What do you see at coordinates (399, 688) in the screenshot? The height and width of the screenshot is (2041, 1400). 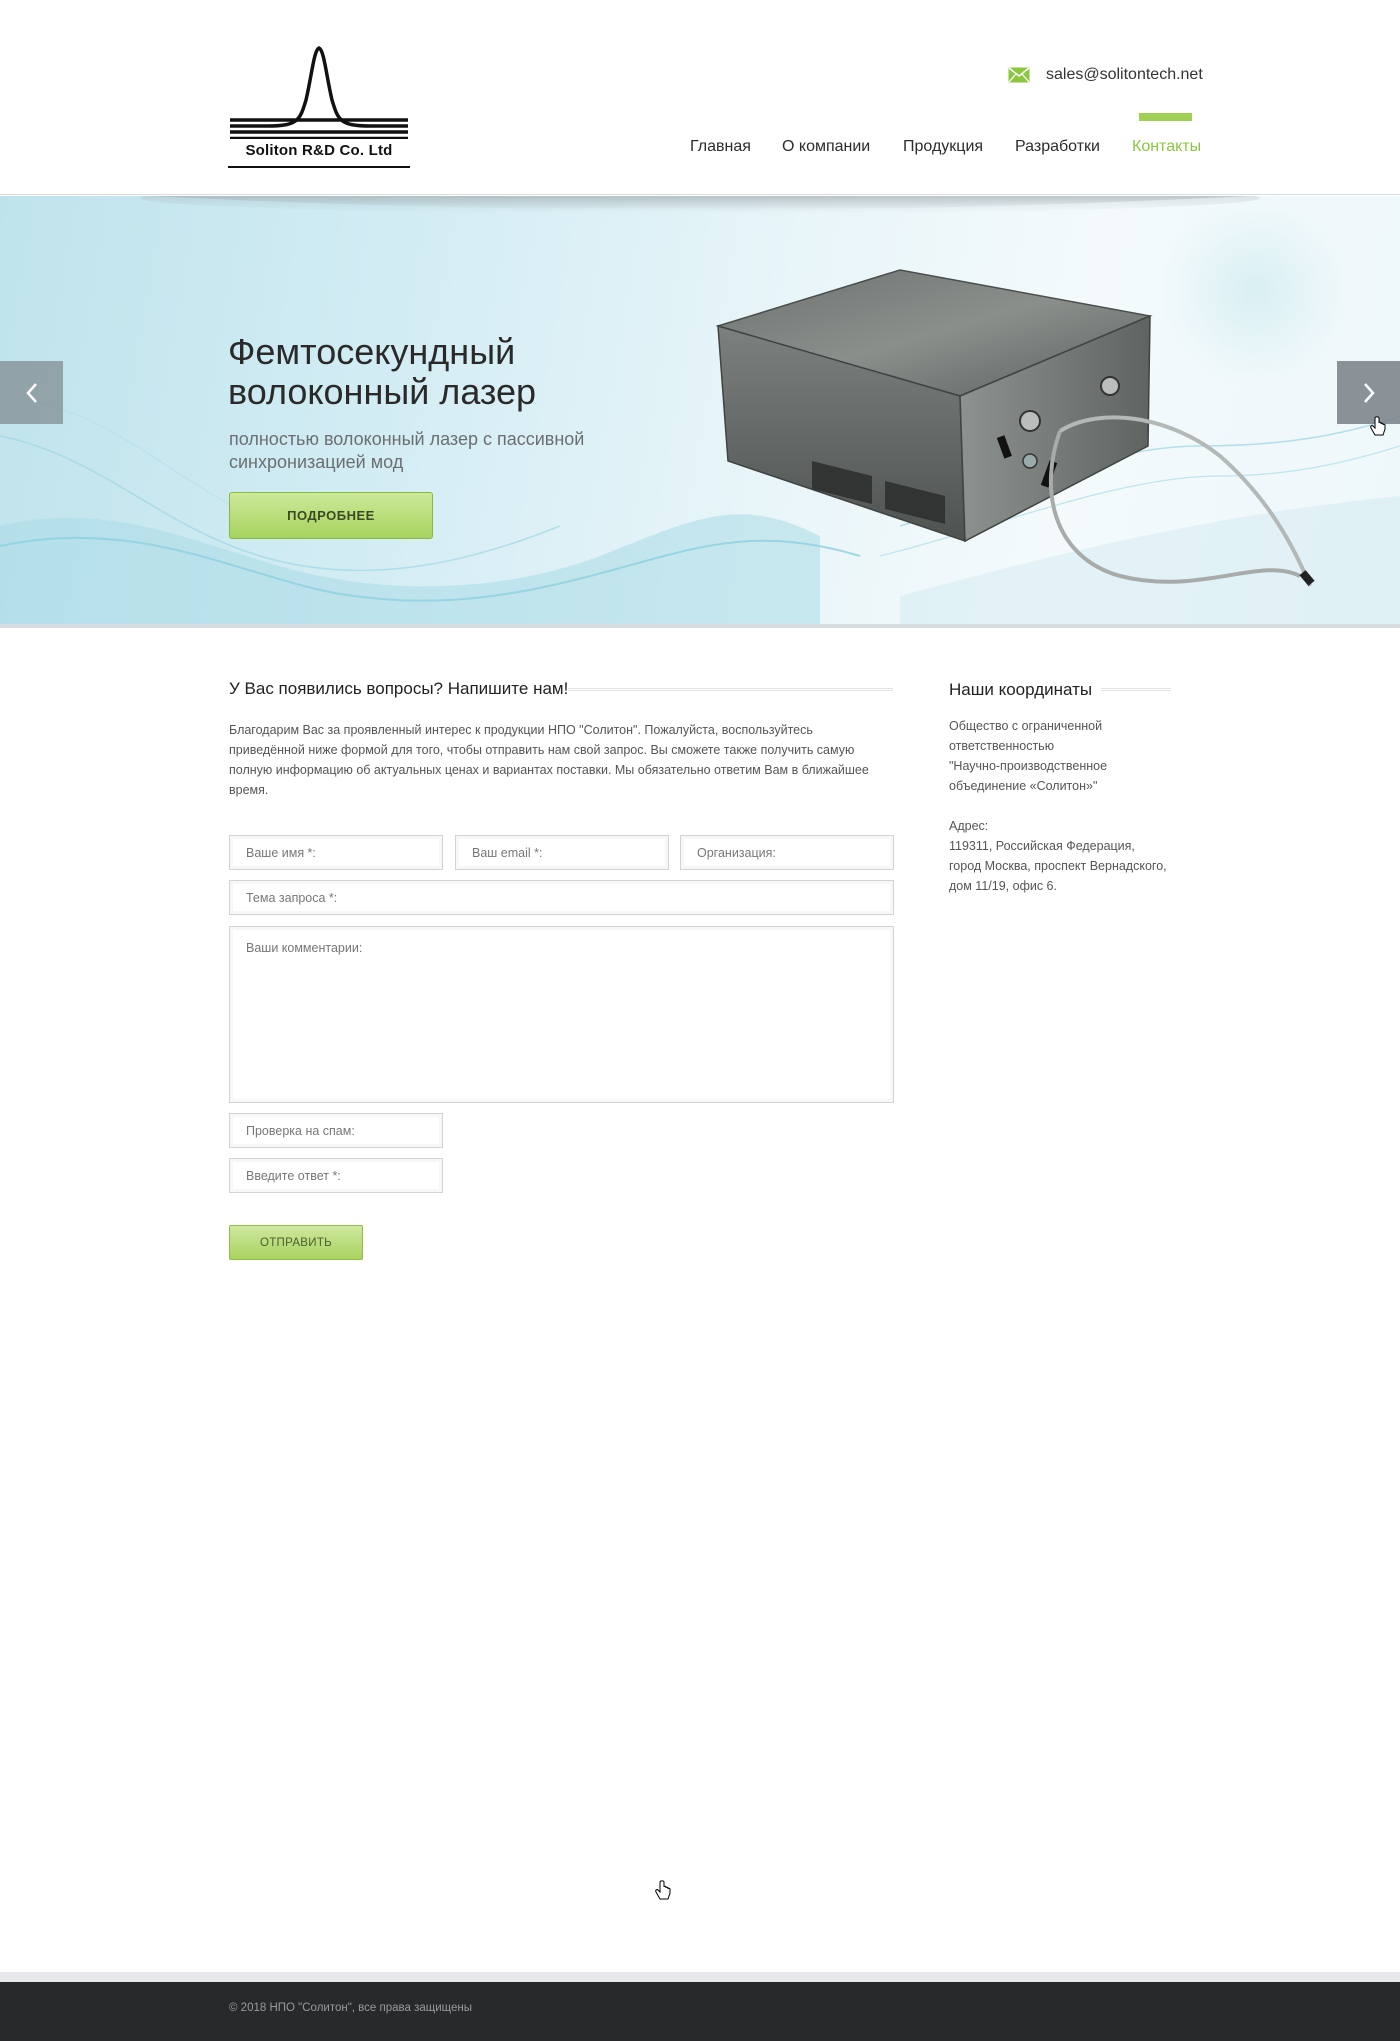 I see `form-section-title: У Вас появились вопросы? Напишите нам!` at bounding box center [399, 688].